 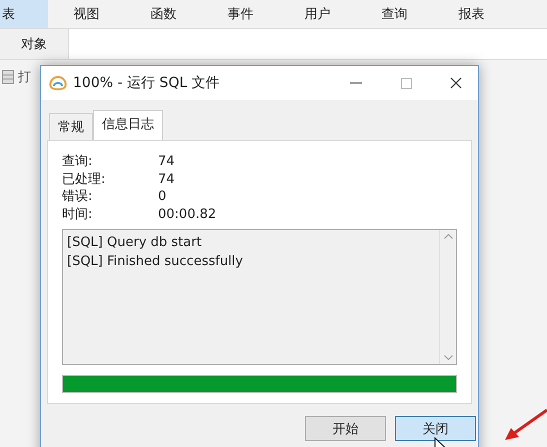 I want to click on tab: 常规, so click(x=71, y=126).